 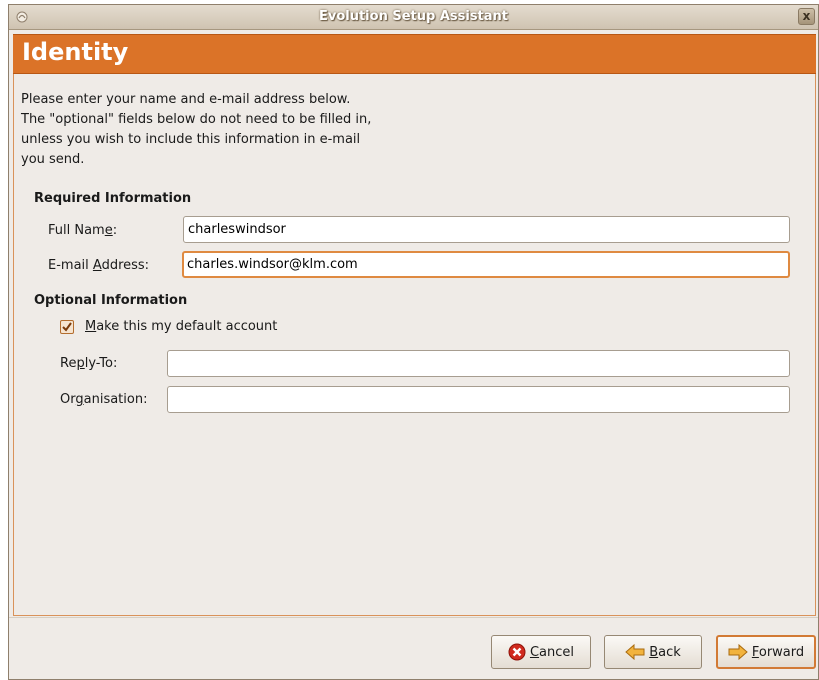 I want to click on forward-label: Forward, so click(x=778, y=652).